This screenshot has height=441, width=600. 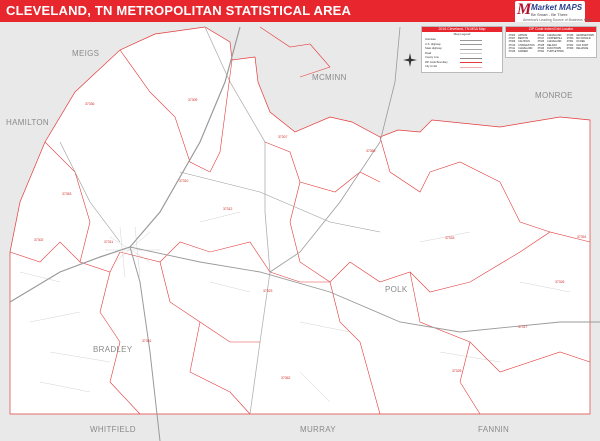 I want to click on zip-label: 37309, so click(x=193, y=100).